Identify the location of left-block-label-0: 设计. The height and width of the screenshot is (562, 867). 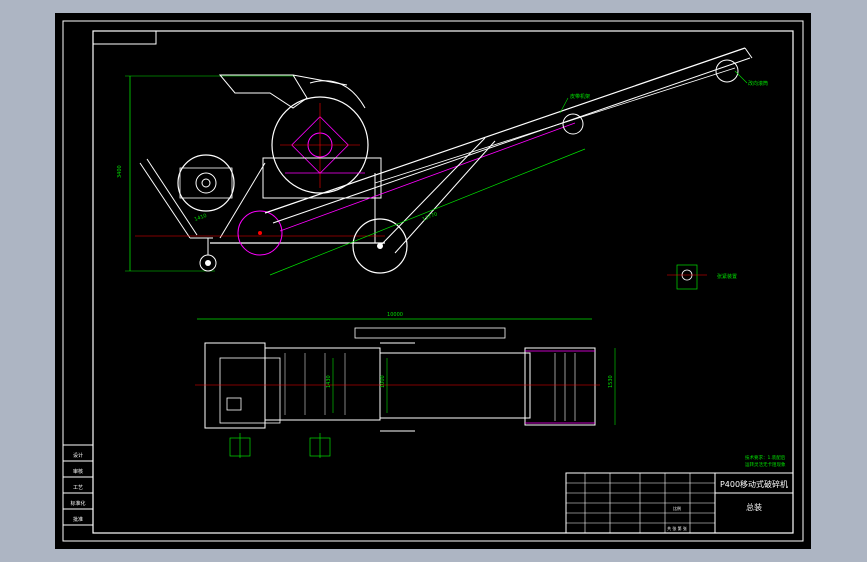
(78, 455).